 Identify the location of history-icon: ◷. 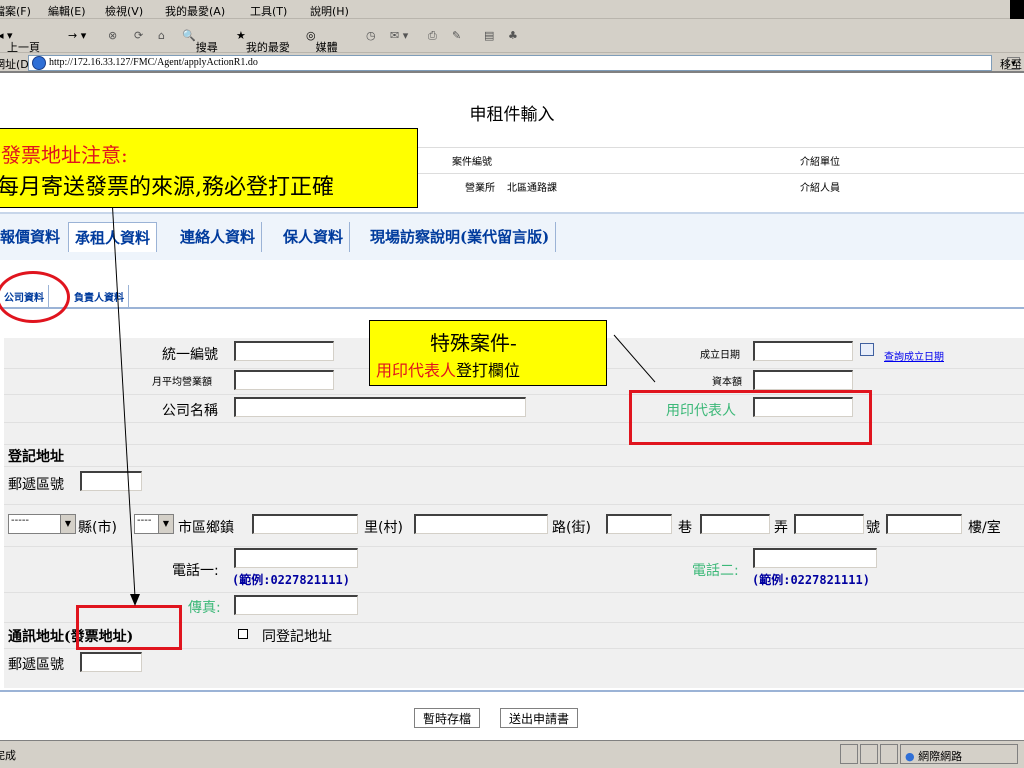
(371, 35).